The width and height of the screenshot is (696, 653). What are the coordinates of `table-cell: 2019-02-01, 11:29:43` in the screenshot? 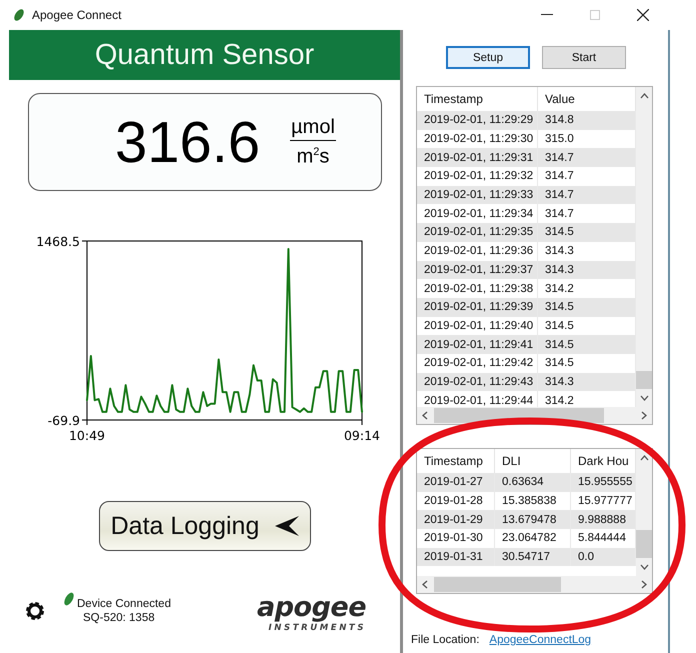 It's located at (477, 382).